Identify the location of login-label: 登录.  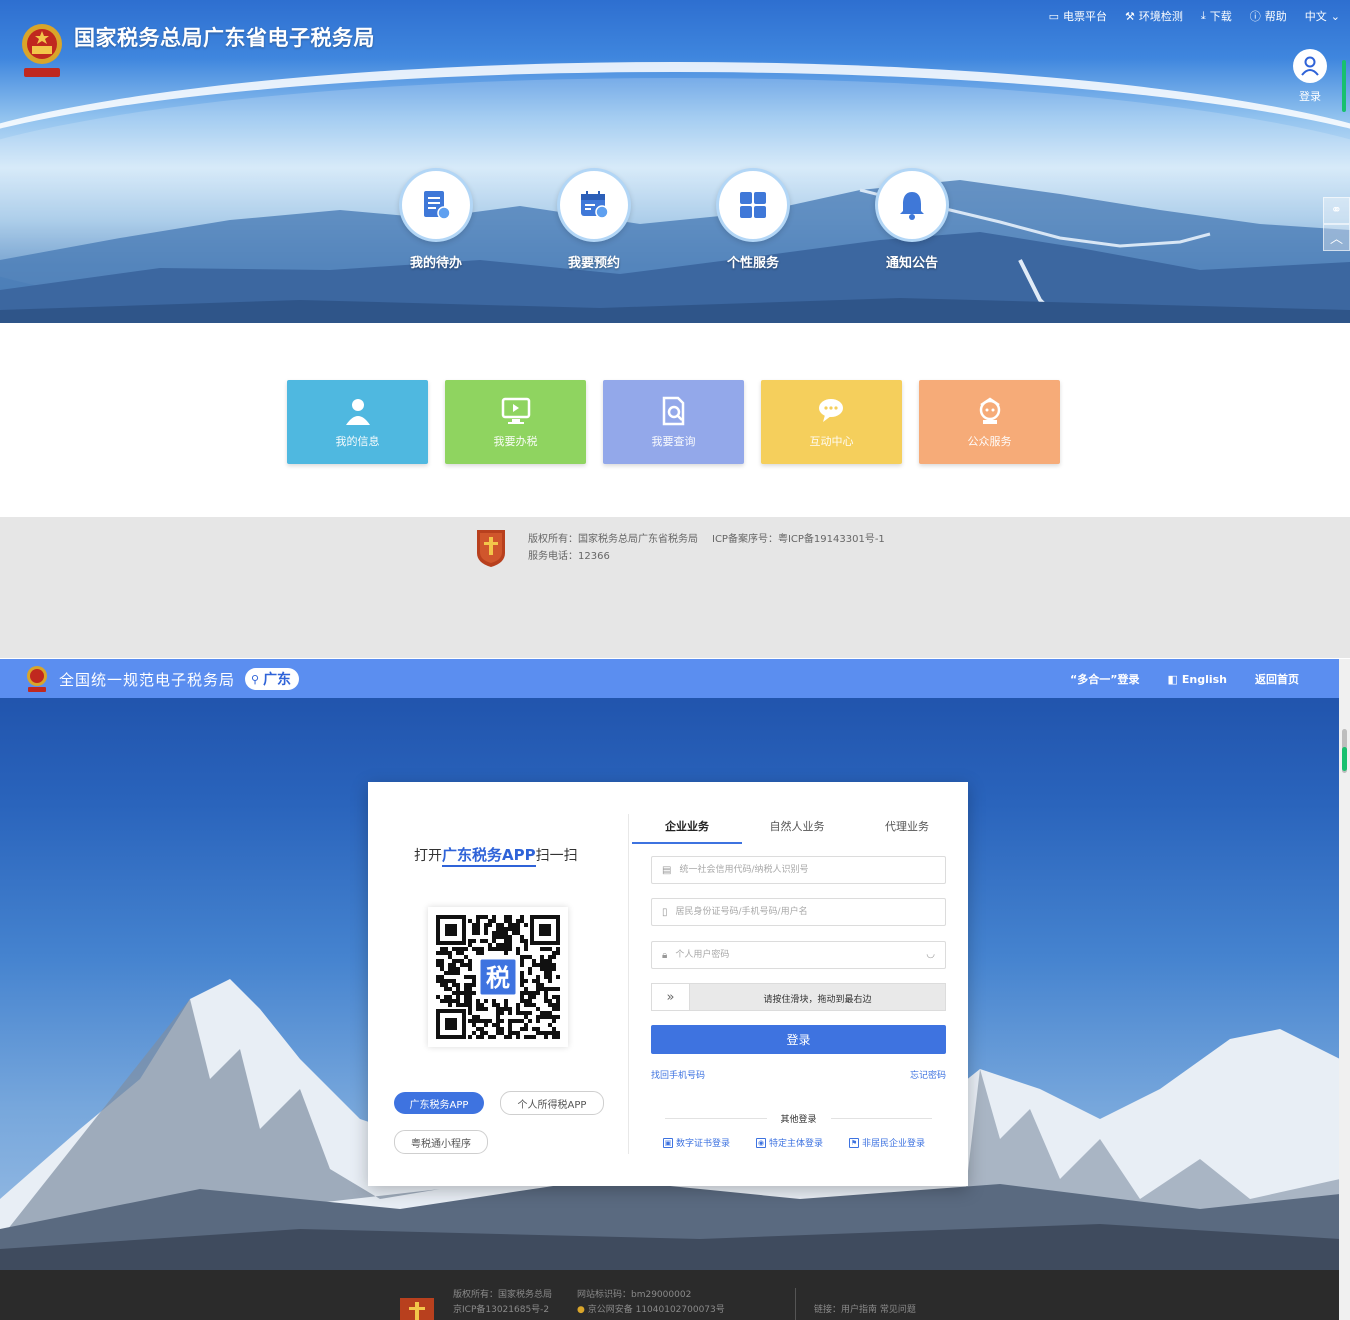
(1310, 96).